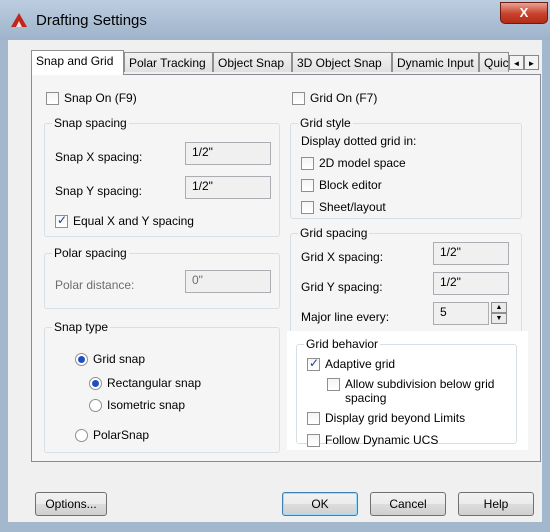 This screenshot has height=532, width=550. What do you see at coordinates (95, 285) in the screenshot?
I see `polar-distance-label: Polar distance:` at bounding box center [95, 285].